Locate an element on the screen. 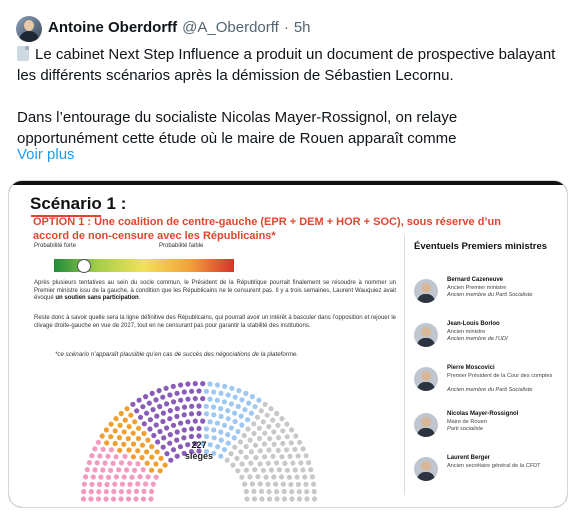 Image resolution: width=574 pixels, height=514 pixels. seat-count-label: sièges is located at coordinates (199, 456).